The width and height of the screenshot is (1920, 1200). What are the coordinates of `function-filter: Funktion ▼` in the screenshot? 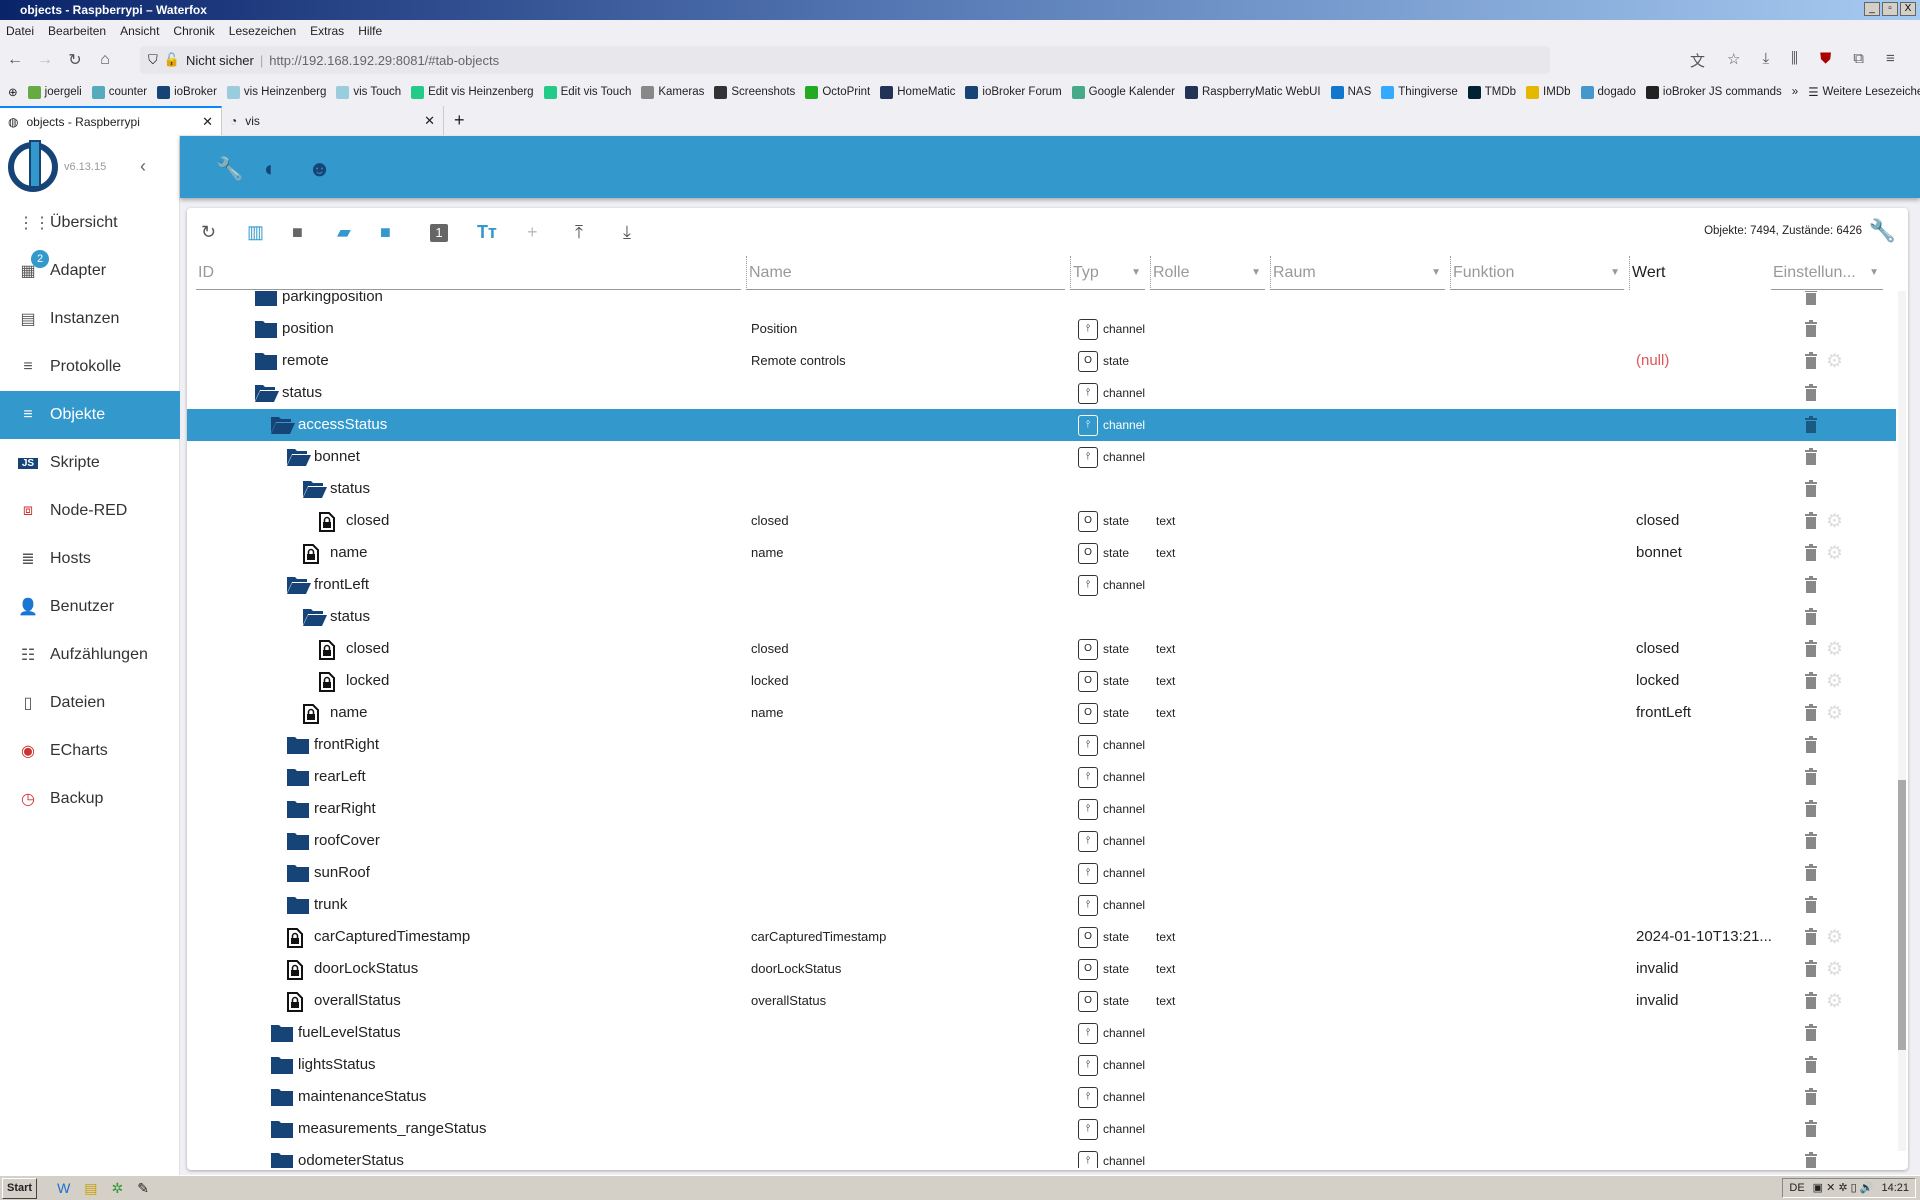 It's located at (1537, 273).